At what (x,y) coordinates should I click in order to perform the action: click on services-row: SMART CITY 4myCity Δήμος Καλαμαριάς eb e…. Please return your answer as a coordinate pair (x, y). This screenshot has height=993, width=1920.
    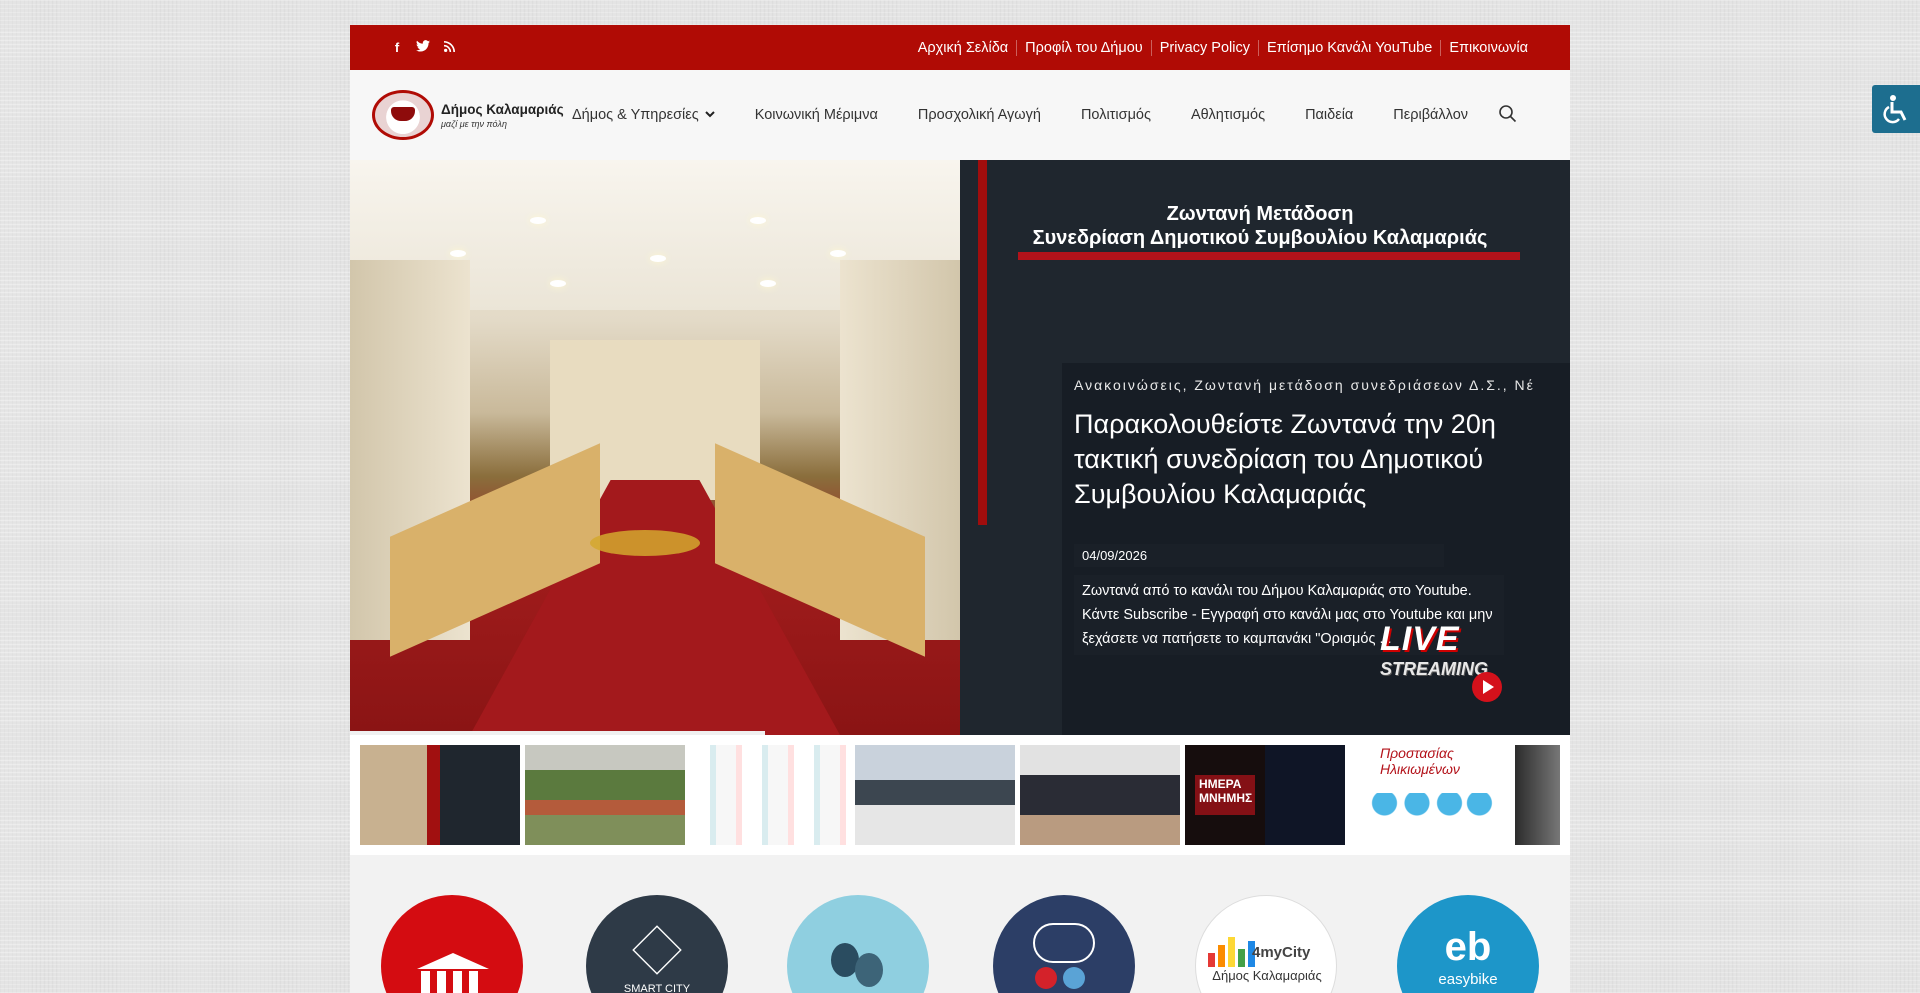
    Looking at the image, I should click on (960, 924).